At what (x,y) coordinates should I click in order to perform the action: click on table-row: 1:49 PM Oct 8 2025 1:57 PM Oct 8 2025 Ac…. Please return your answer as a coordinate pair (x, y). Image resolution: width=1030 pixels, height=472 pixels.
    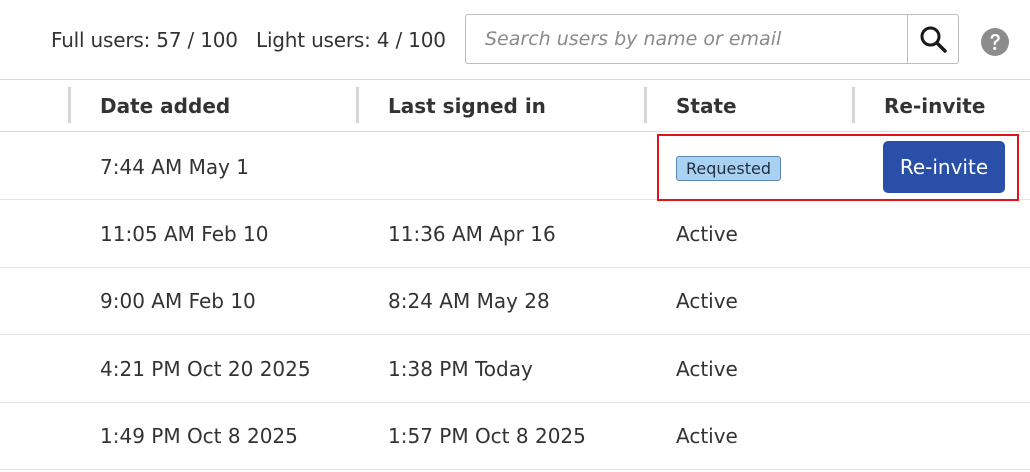
    Looking at the image, I should click on (515, 436).